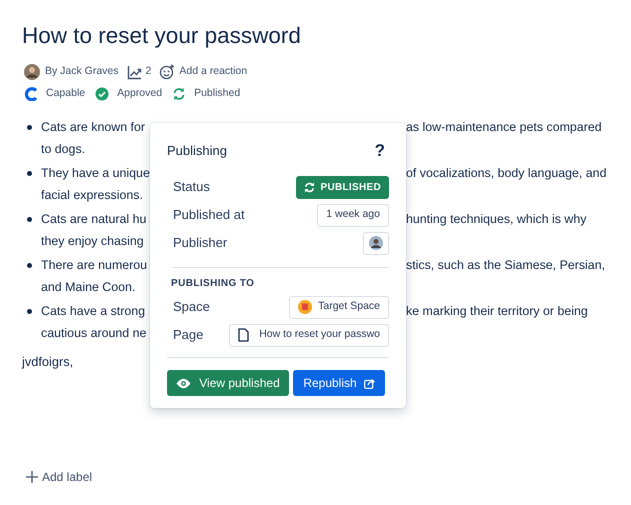  I want to click on list-text: Cats have a strong, so click(93, 311).